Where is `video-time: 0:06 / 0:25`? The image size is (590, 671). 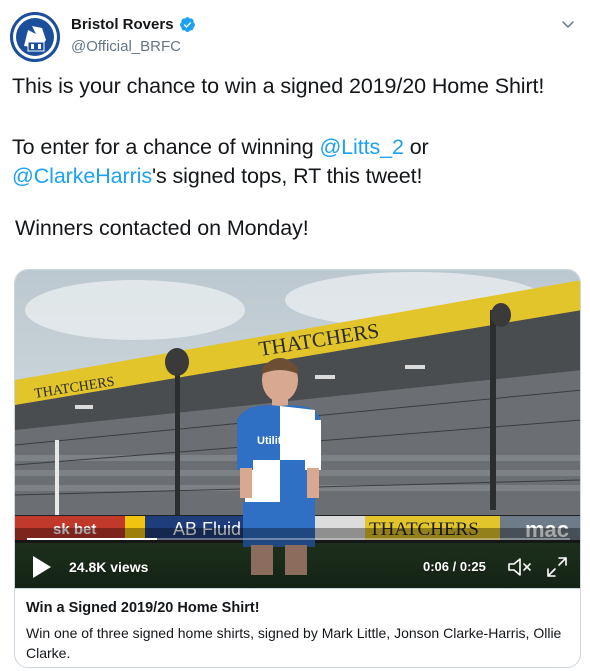 video-time: 0:06 / 0:25 is located at coordinates (454, 566).